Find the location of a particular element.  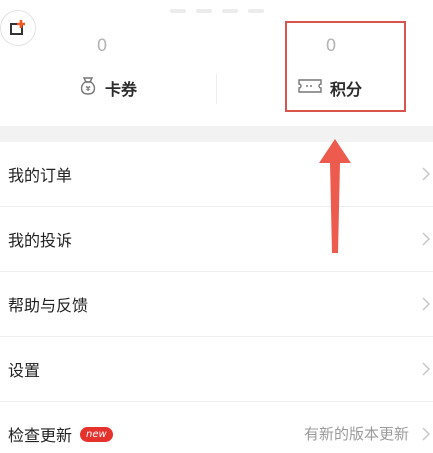

menu-item-label: 我的投诉 is located at coordinates (40, 240).